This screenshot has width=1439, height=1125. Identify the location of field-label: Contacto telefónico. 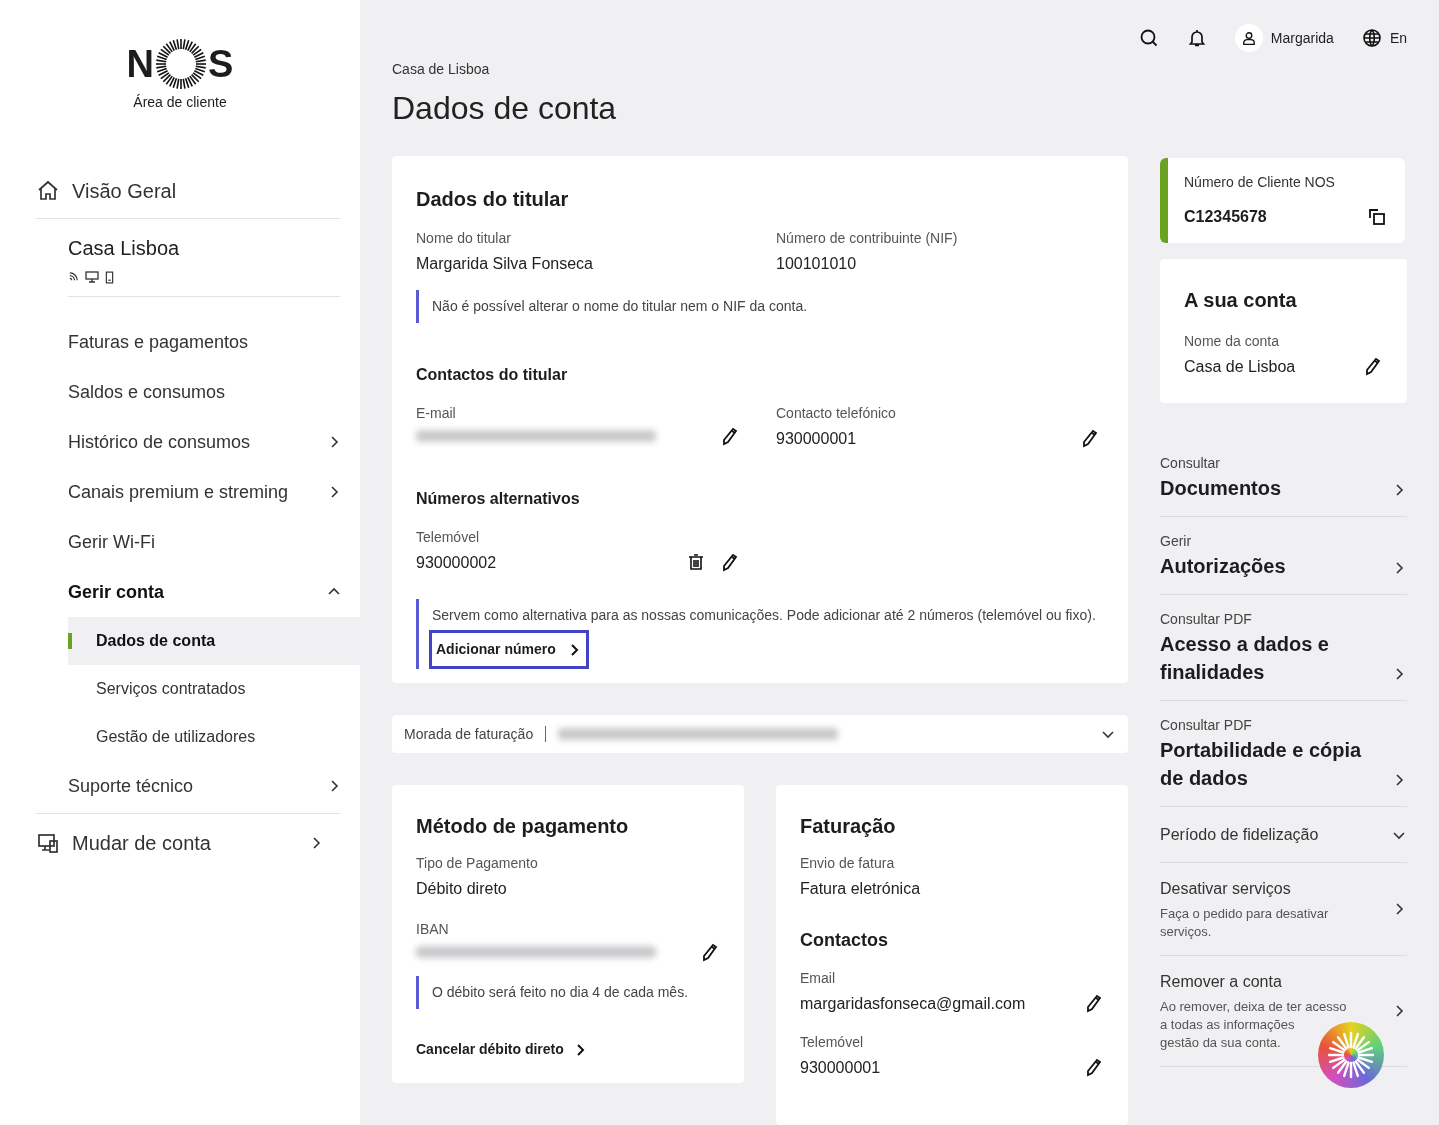
(836, 413).